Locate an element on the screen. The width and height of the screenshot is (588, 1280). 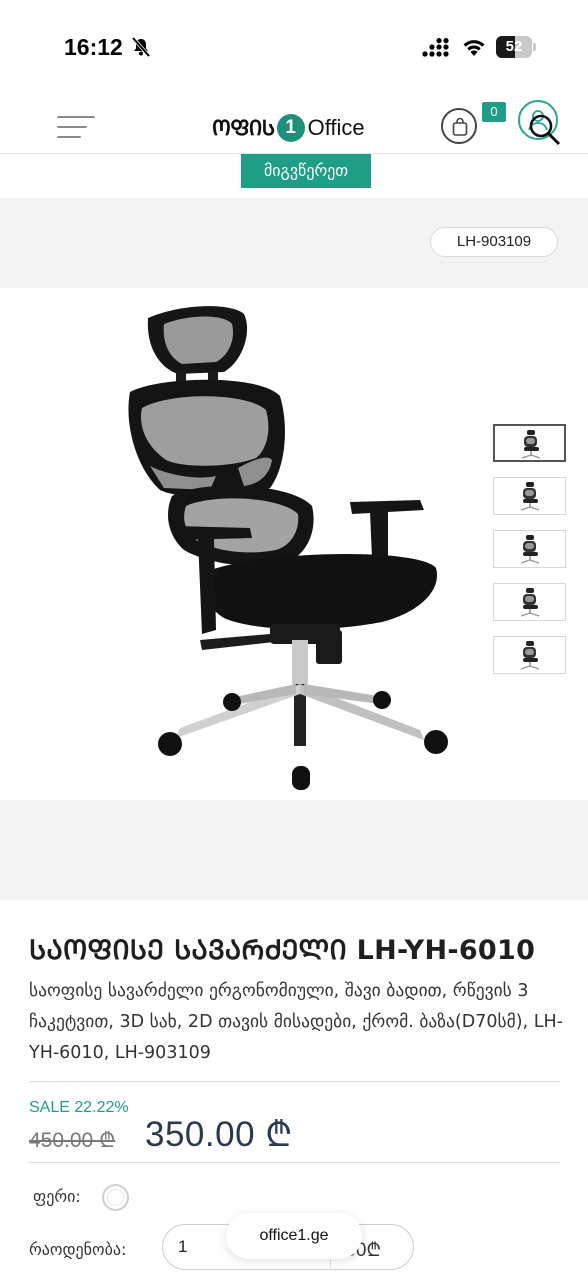
color-label: ფერი: is located at coordinates (57, 1196).